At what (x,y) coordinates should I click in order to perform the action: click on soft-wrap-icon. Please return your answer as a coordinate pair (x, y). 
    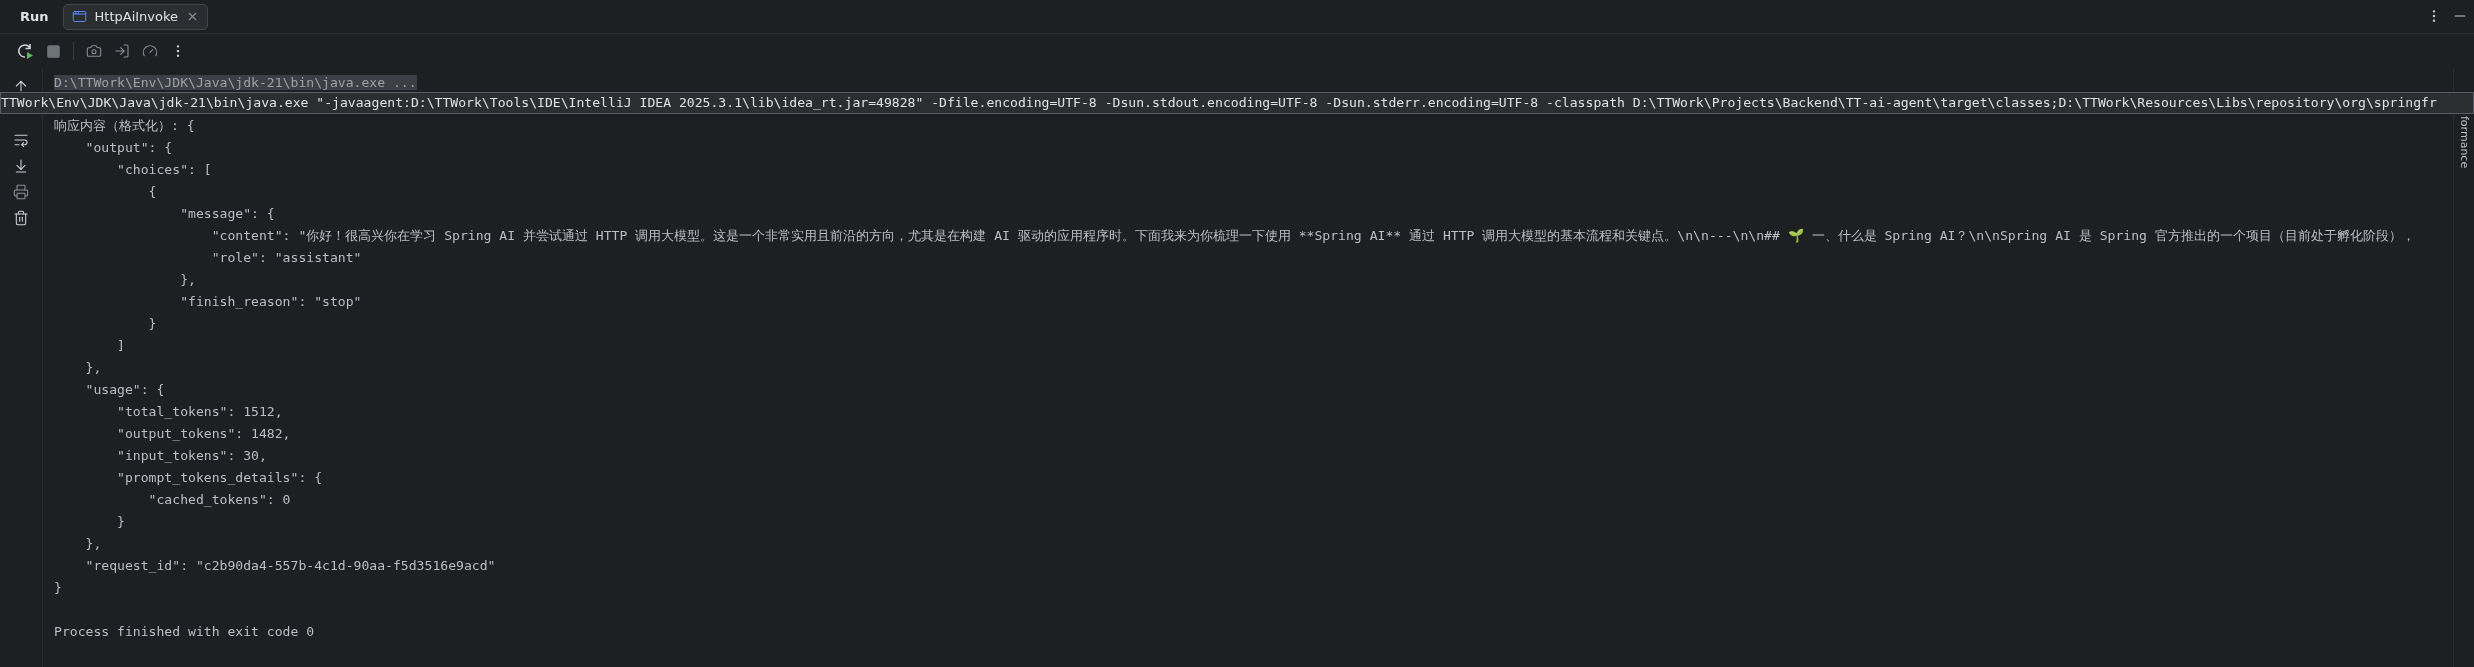
    Looking at the image, I should click on (21, 140).